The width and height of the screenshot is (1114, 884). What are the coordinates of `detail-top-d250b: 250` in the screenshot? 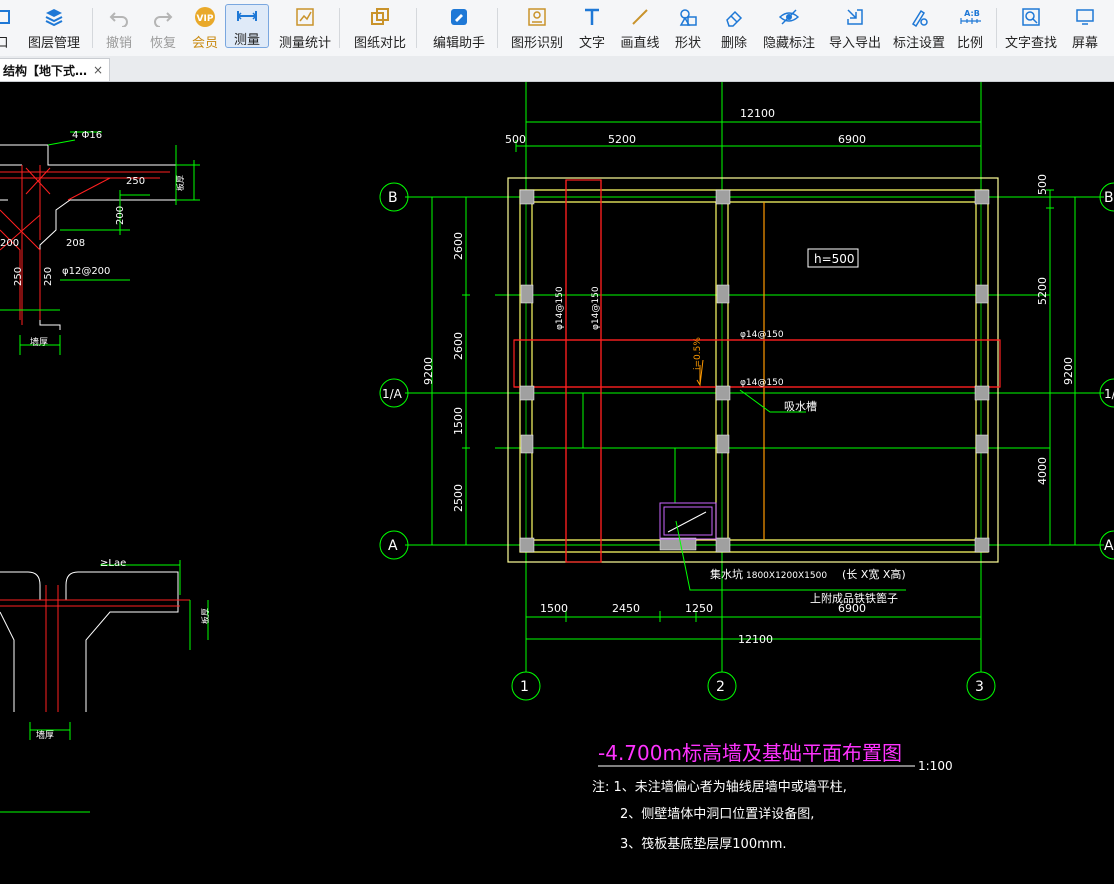 It's located at (18, 276).